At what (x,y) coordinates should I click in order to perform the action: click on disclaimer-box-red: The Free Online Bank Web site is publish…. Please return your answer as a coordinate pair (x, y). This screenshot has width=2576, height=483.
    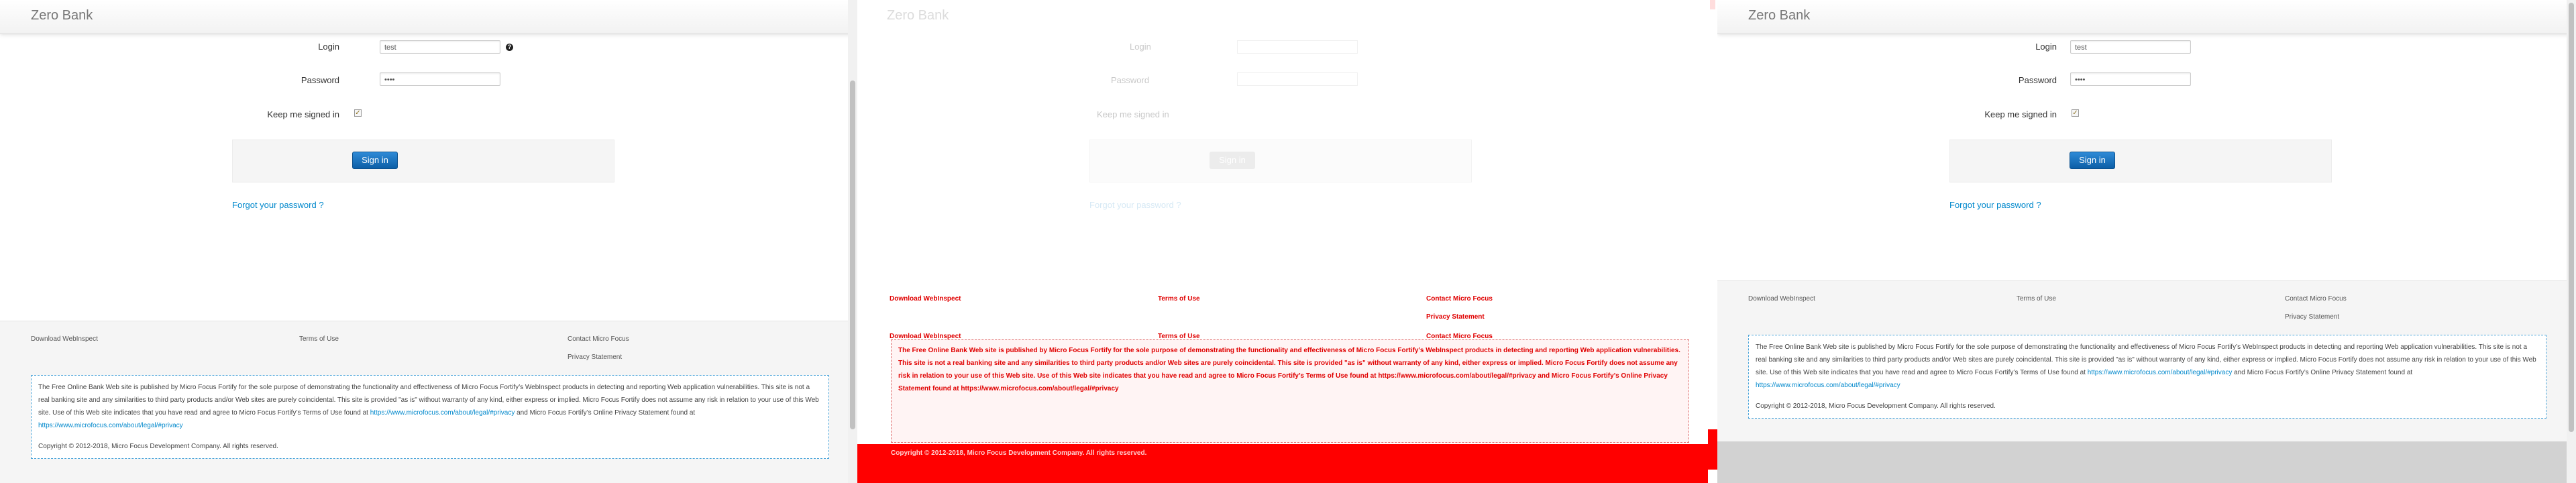
    Looking at the image, I should click on (1290, 391).